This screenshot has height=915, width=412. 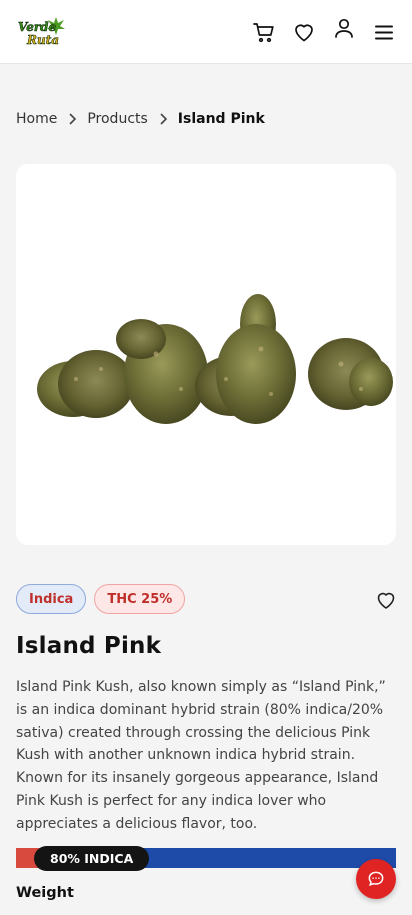 What do you see at coordinates (51, 599) in the screenshot?
I see `tag-indica: Indica` at bounding box center [51, 599].